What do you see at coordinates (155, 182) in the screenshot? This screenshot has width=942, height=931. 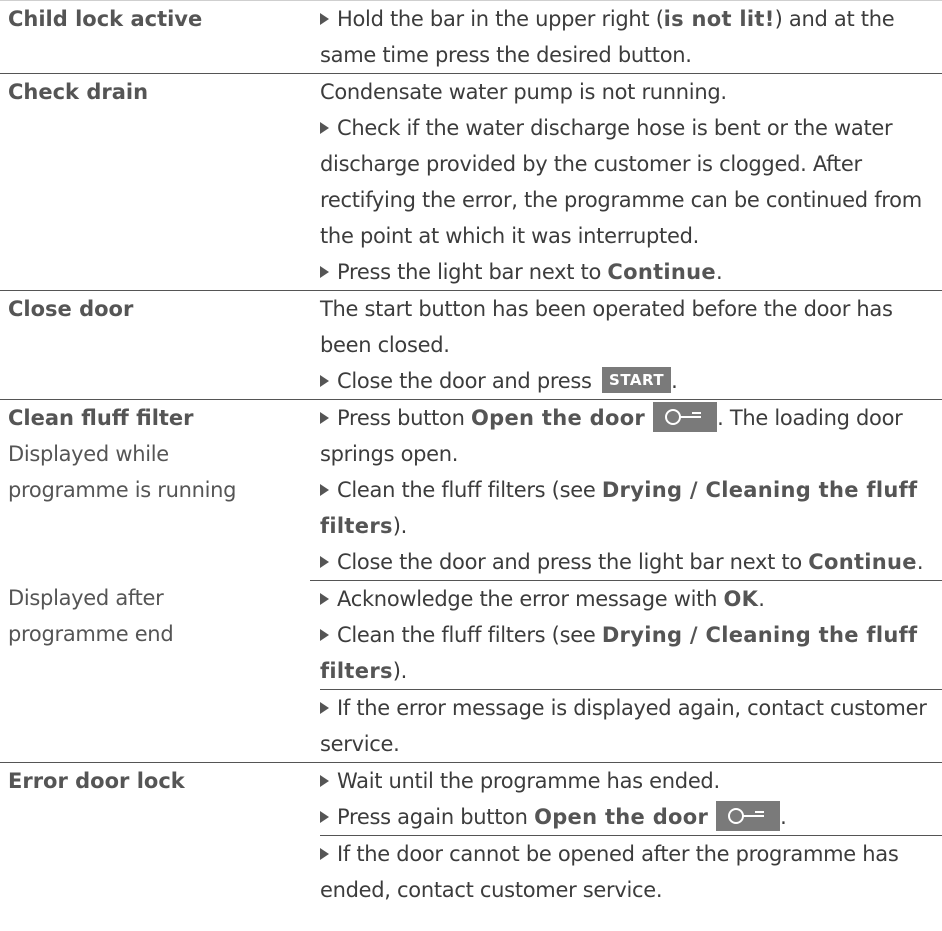 I see `row-label-cell: Check drain` at bounding box center [155, 182].